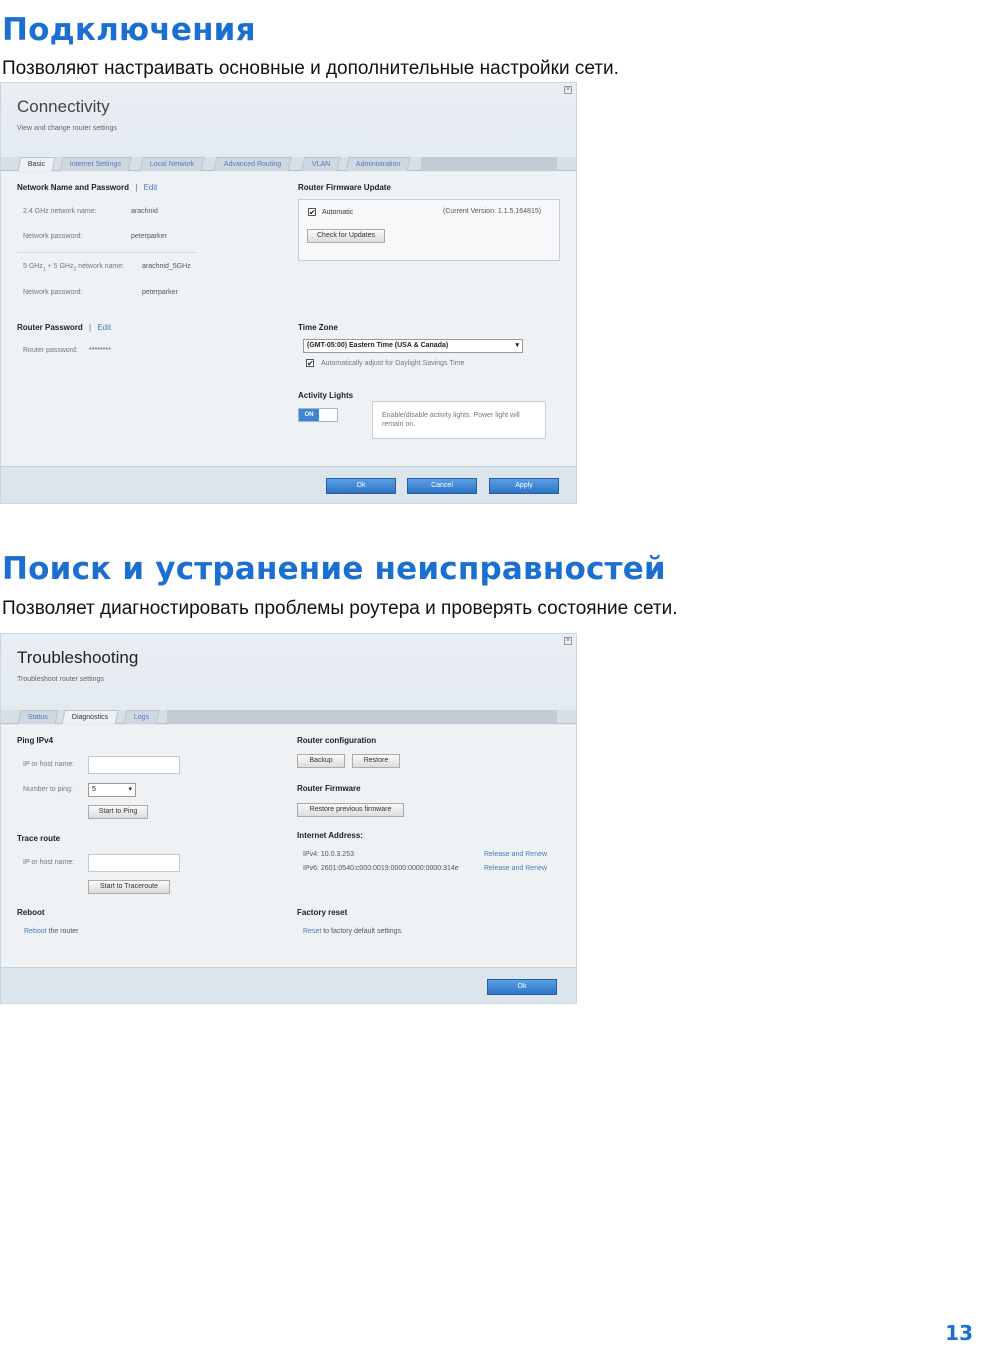  I want to click on tab-vlan: VLAN, so click(321, 164).